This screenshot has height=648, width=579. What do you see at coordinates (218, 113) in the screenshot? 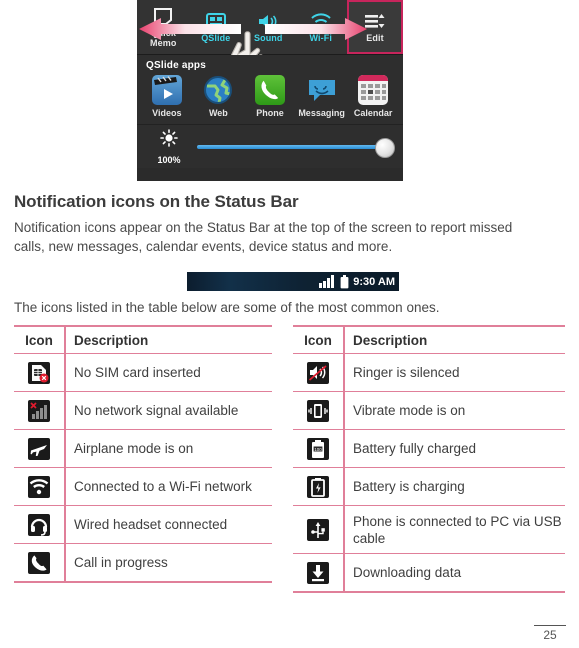
I see `qslide-app-label: Web` at bounding box center [218, 113].